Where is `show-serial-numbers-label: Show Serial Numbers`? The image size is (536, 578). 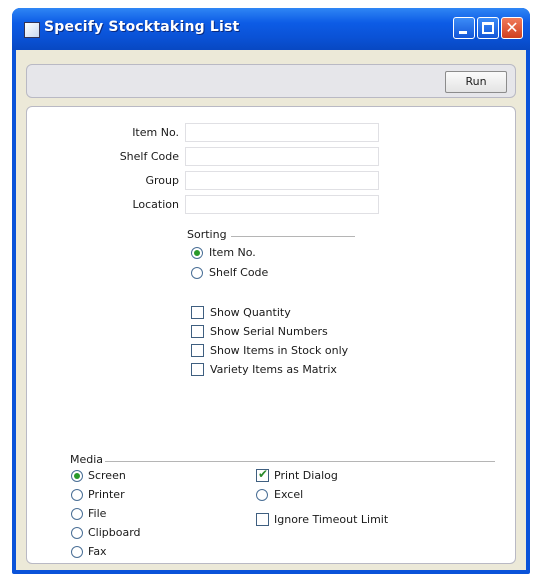 show-serial-numbers-label: Show Serial Numbers is located at coordinates (269, 331).